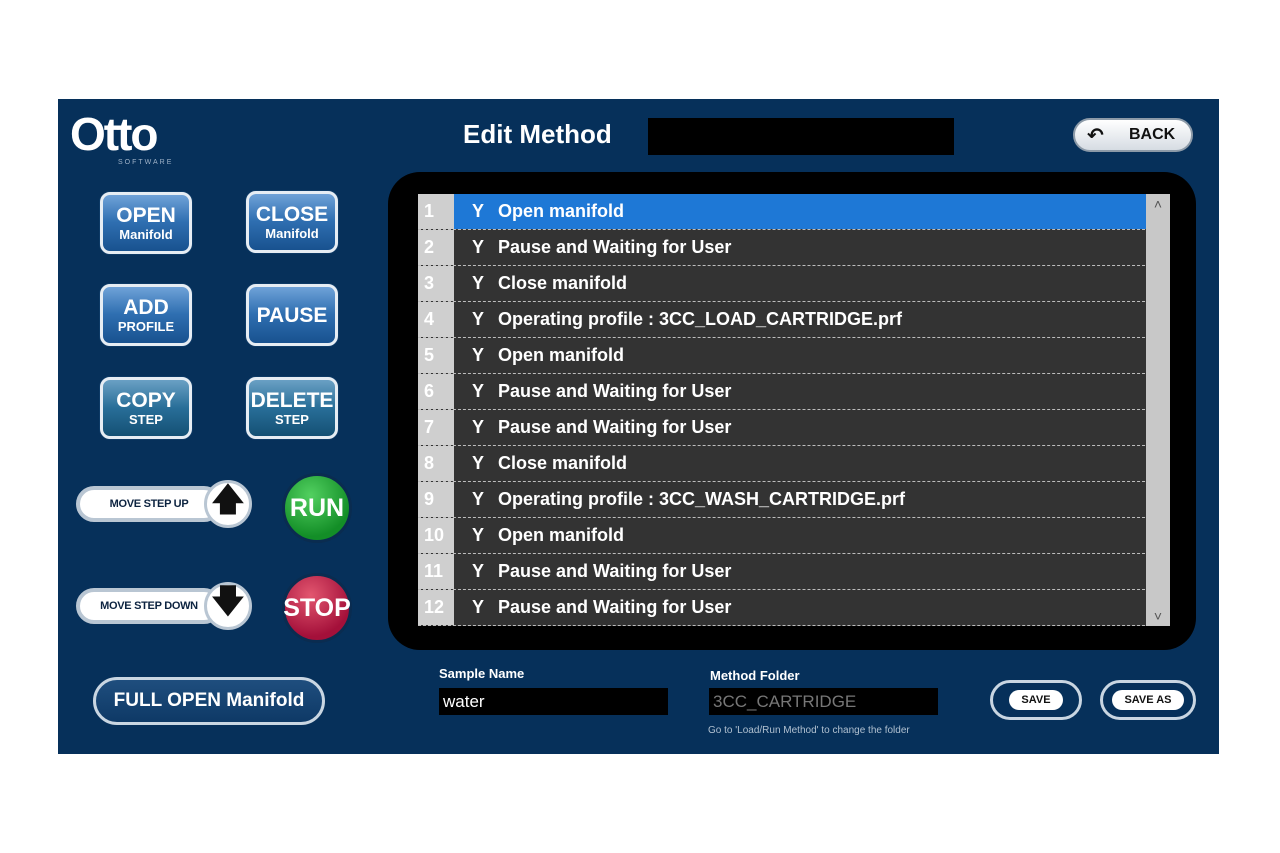  Describe the element at coordinates (482, 673) in the screenshot. I see `sample-name-label: Sample Name` at that location.